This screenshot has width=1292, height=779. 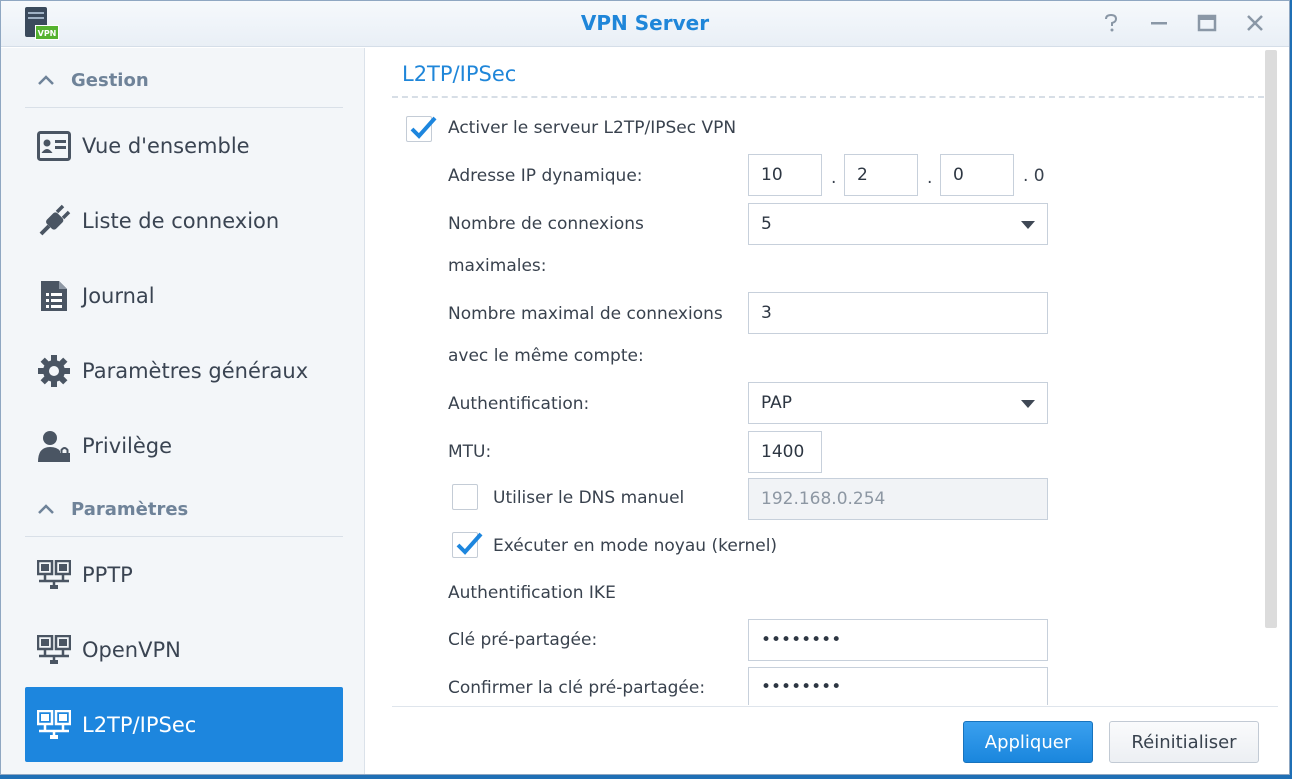 What do you see at coordinates (184, 295) in the screenshot?
I see `sidebar-item-log: Journal` at bounding box center [184, 295].